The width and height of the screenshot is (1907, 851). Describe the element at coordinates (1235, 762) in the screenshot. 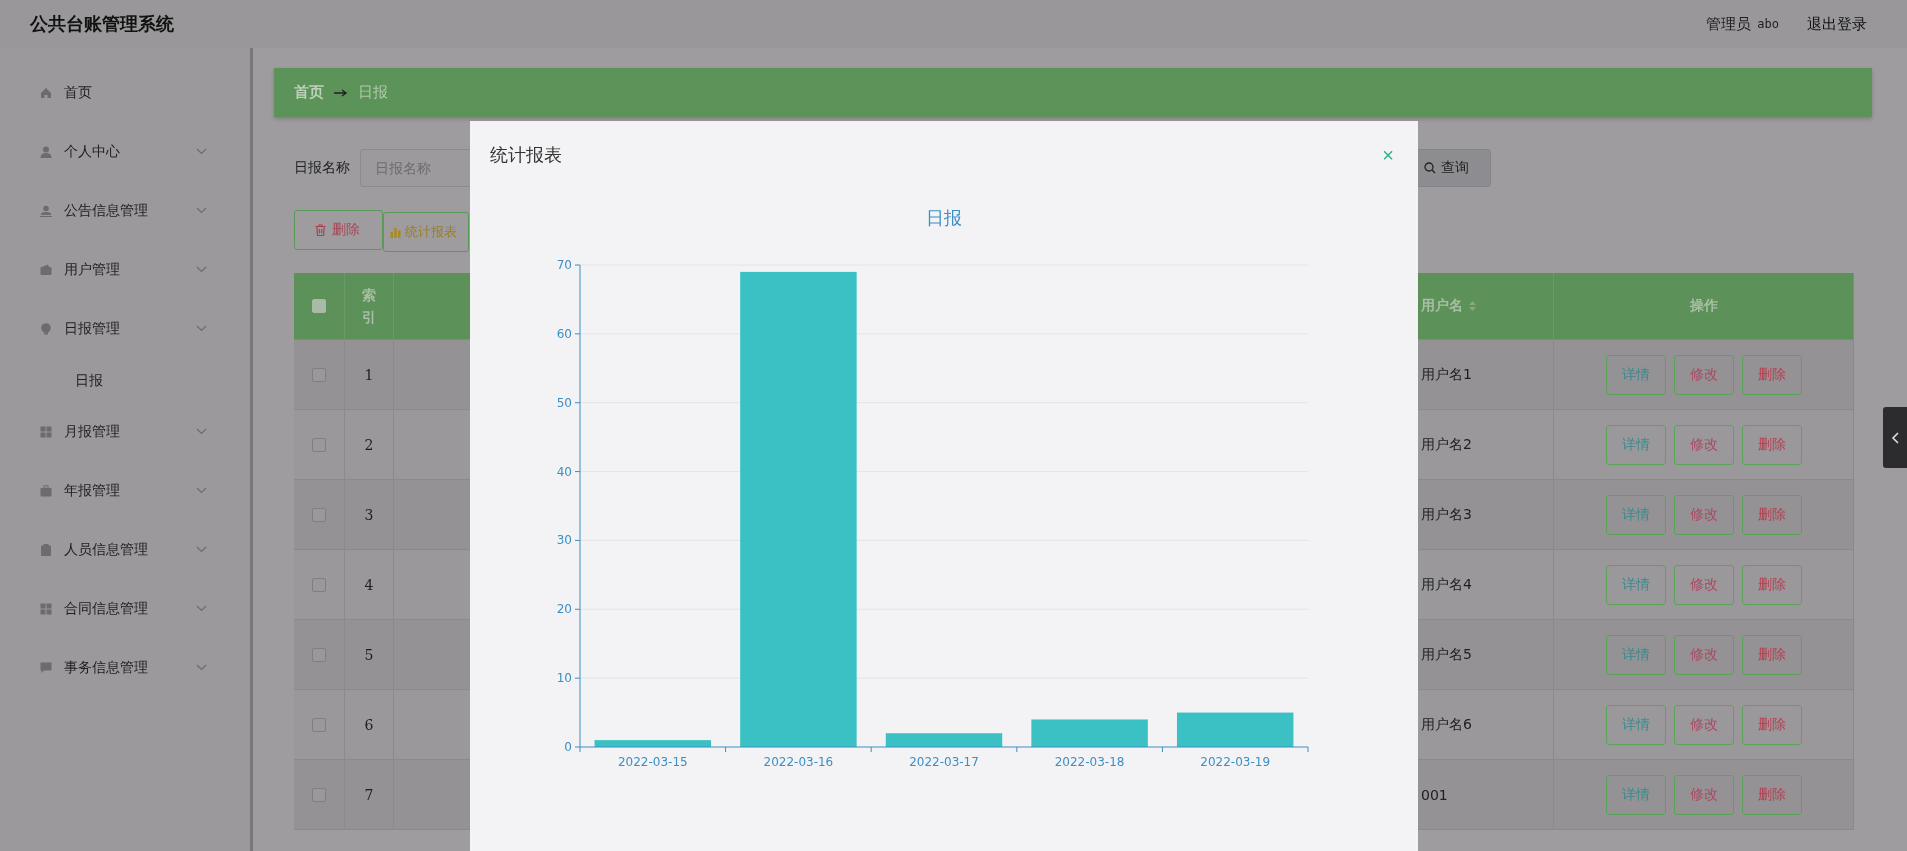

I see `x-tick-label: 2022-03-19` at that location.